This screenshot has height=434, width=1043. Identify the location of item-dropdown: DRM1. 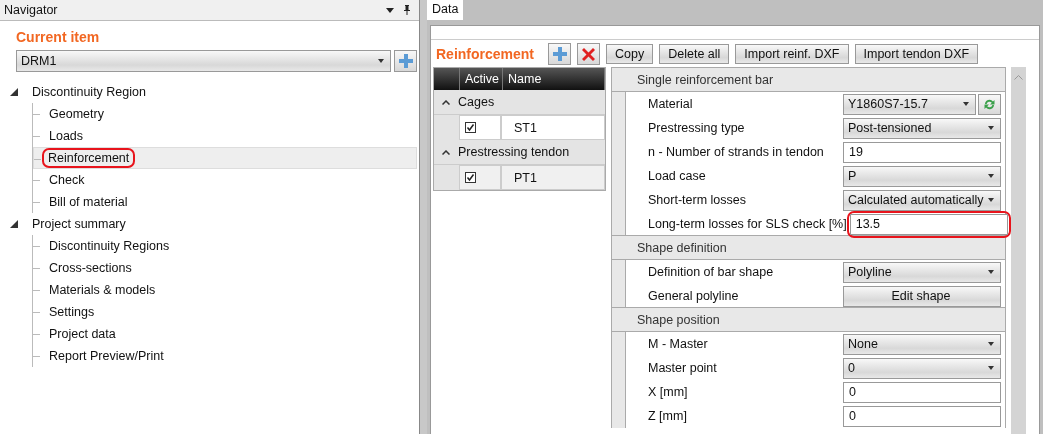
(203, 61).